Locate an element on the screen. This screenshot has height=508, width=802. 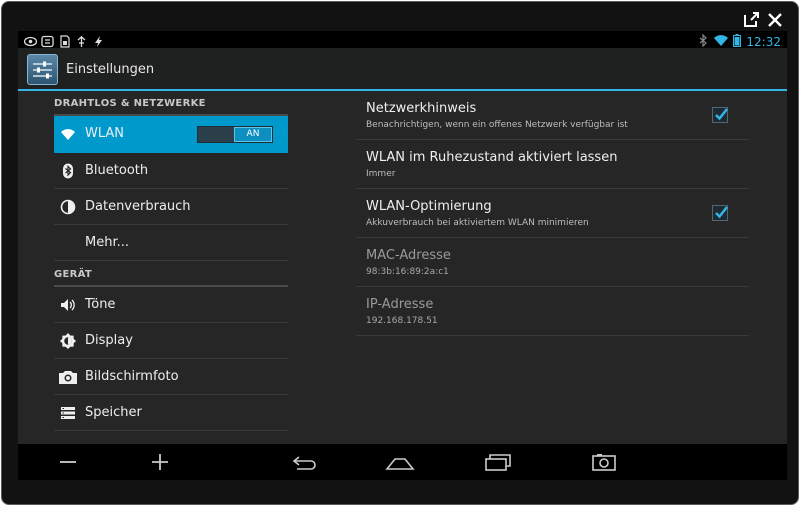
setting-title: IP-Adresse is located at coordinates (400, 304).